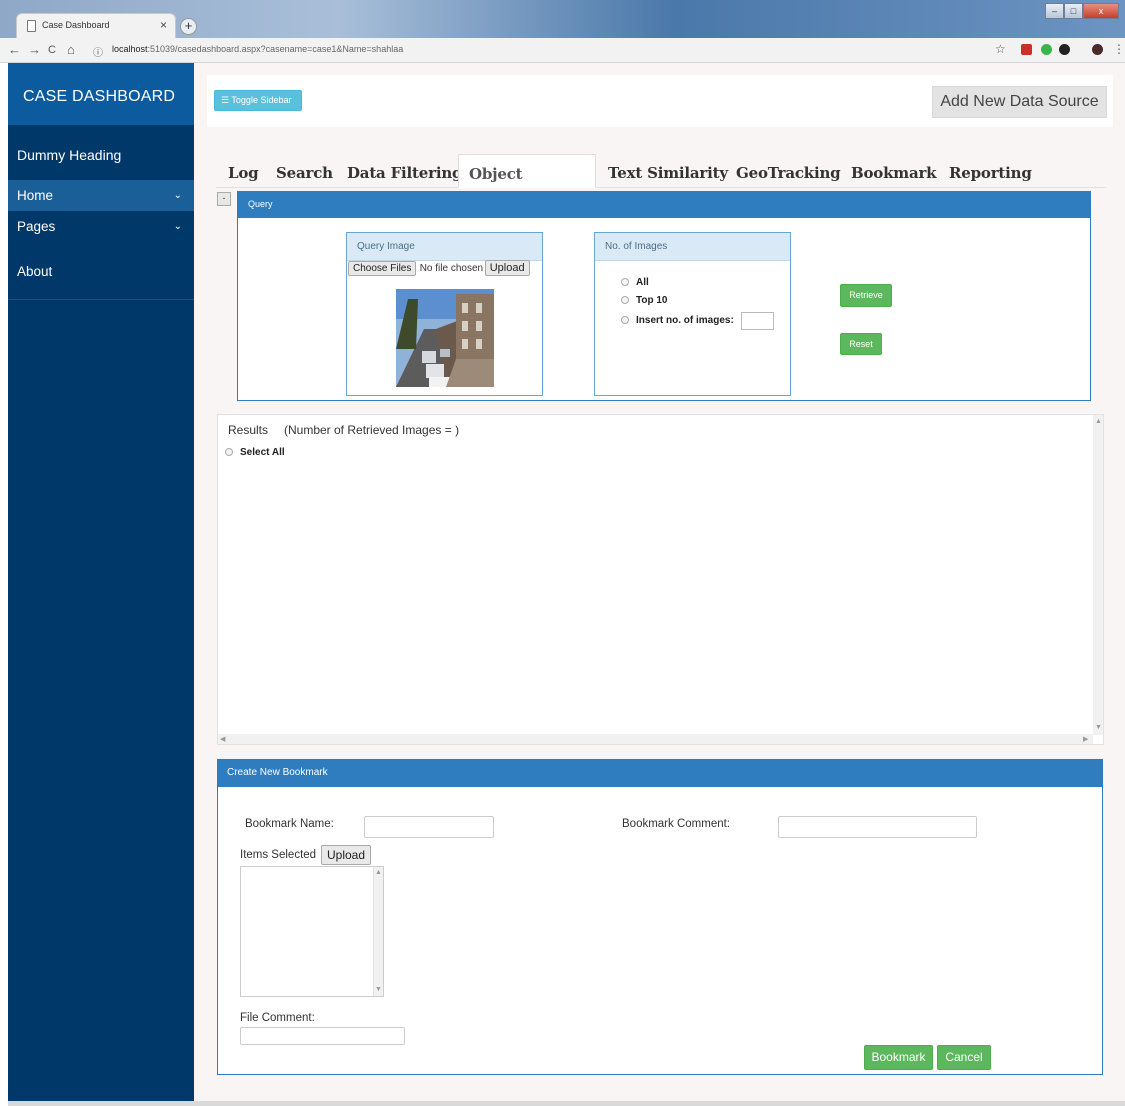 Image resolution: width=1125 pixels, height=1106 pixels. Describe the element at coordinates (322, 1036) in the screenshot. I see `file-comment-input` at that location.